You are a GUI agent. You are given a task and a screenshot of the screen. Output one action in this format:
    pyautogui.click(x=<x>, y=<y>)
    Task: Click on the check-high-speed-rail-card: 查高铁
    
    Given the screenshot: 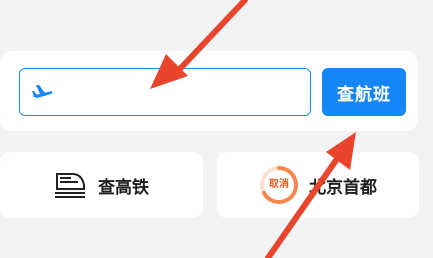 What is the action you would take?
    pyautogui.click(x=101, y=185)
    